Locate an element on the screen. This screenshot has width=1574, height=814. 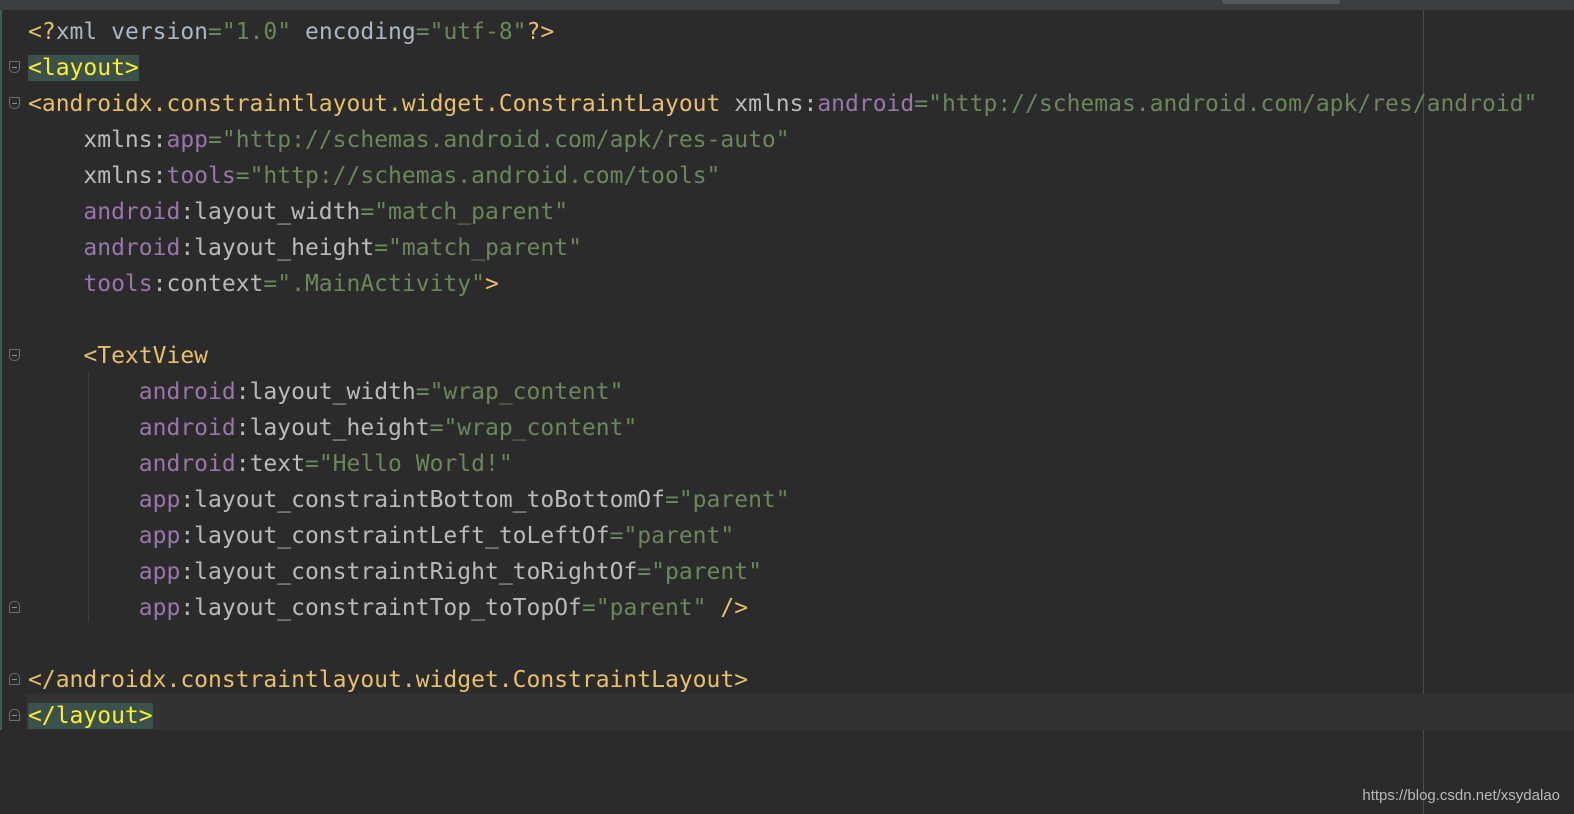
code-line: </layout> is located at coordinates (773, 716).